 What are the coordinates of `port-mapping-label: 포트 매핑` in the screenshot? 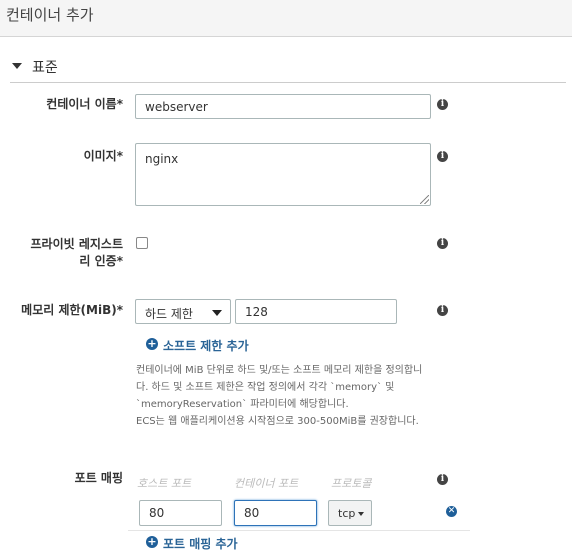 It's located at (98, 478).